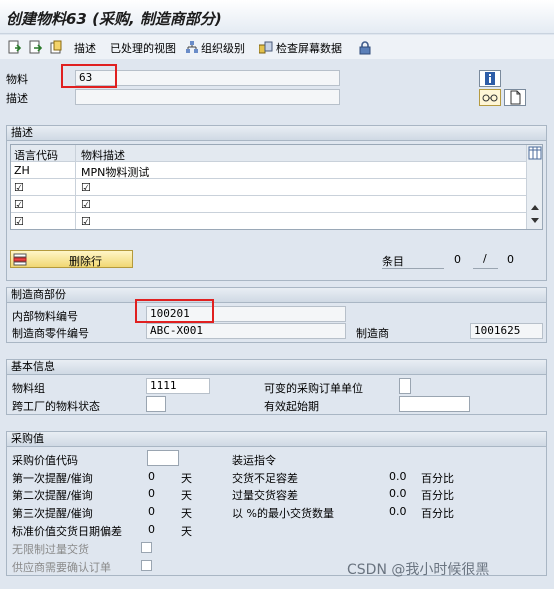 This screenshot has height=589, width=554. I want to click on additional-data-icon, so click(57, 47).